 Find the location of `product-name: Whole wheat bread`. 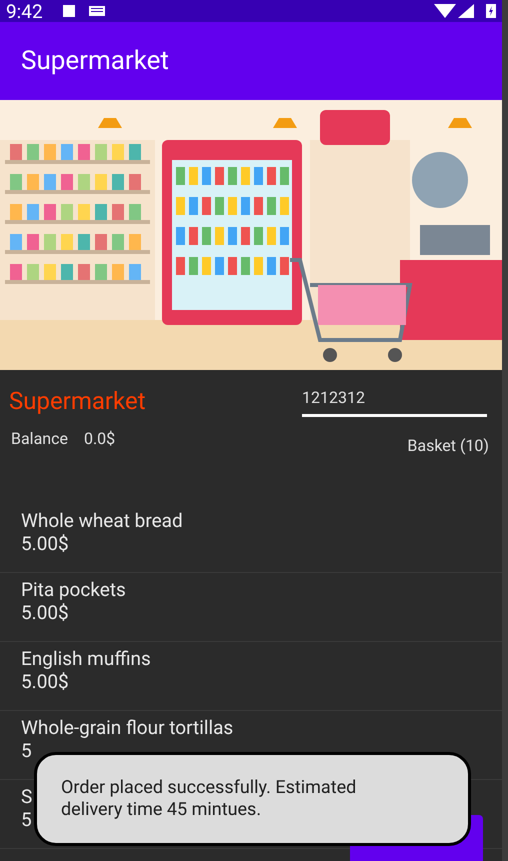

product-name: Whole wheat bread is located at coordinates (102, 520).